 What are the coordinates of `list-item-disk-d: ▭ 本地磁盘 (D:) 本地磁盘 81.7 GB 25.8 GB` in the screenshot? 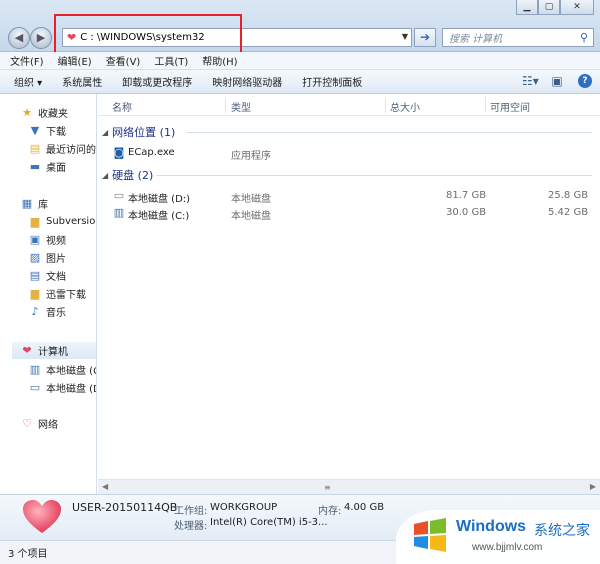 It's located at (349, 196).